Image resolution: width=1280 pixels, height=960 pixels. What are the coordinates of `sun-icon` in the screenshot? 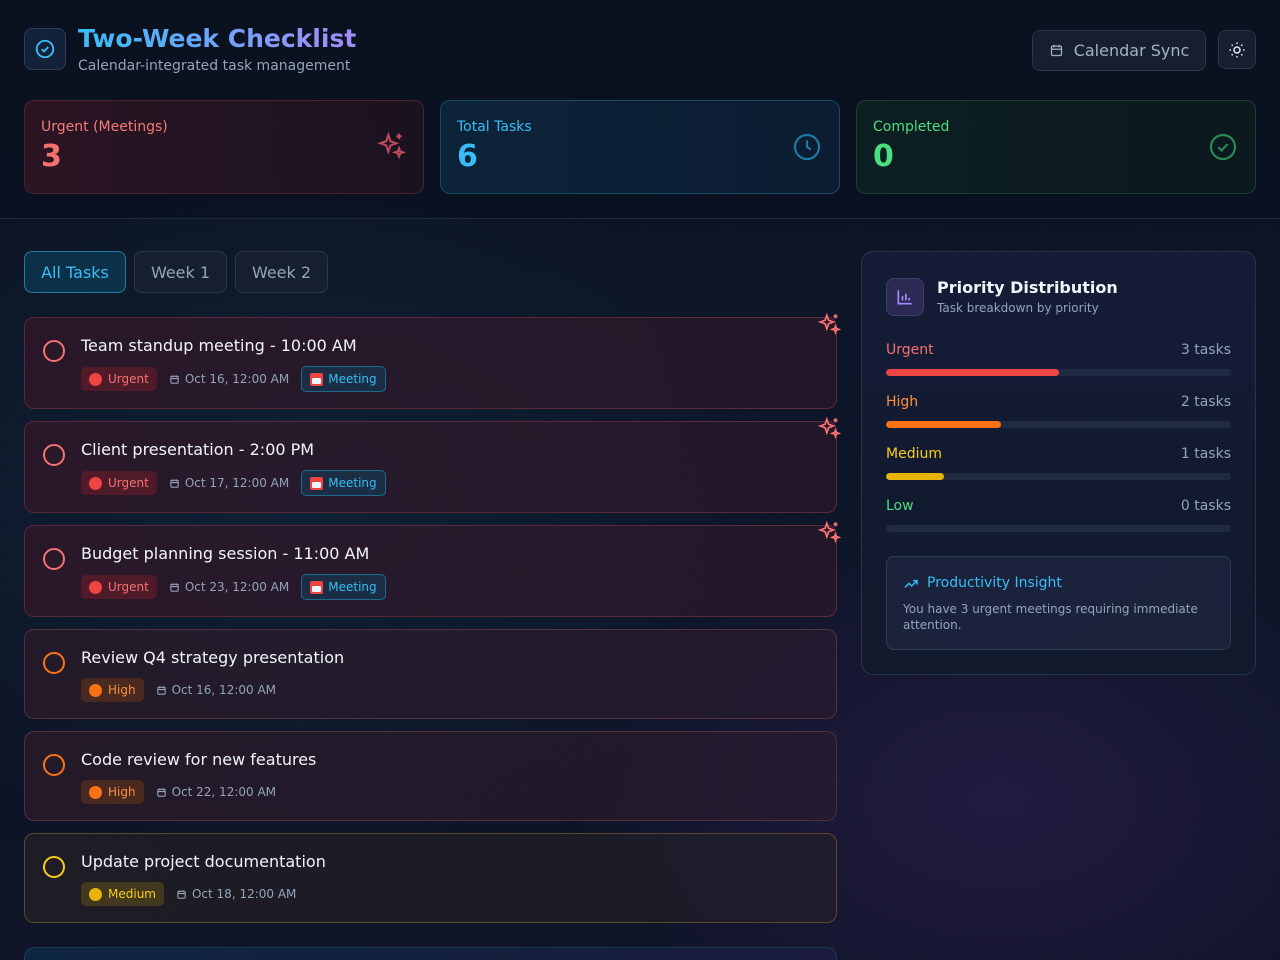 It's located at (1237, 49).